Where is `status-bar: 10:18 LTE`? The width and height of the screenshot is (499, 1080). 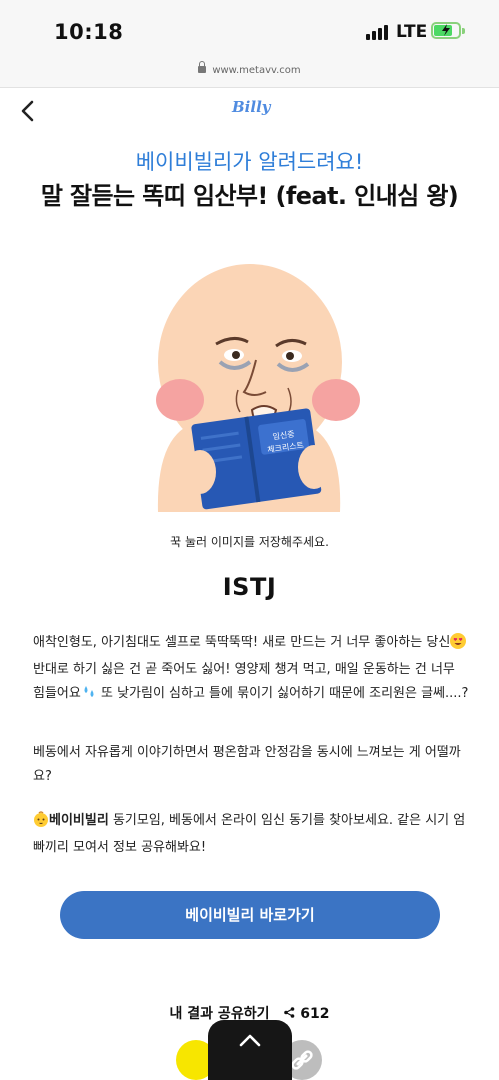
status-bar: 10:18 LTE is located at coordinates (249, 29).